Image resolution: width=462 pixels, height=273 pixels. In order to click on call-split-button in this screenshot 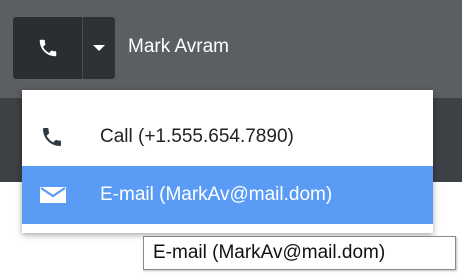, I will do `click(64, 48)`.